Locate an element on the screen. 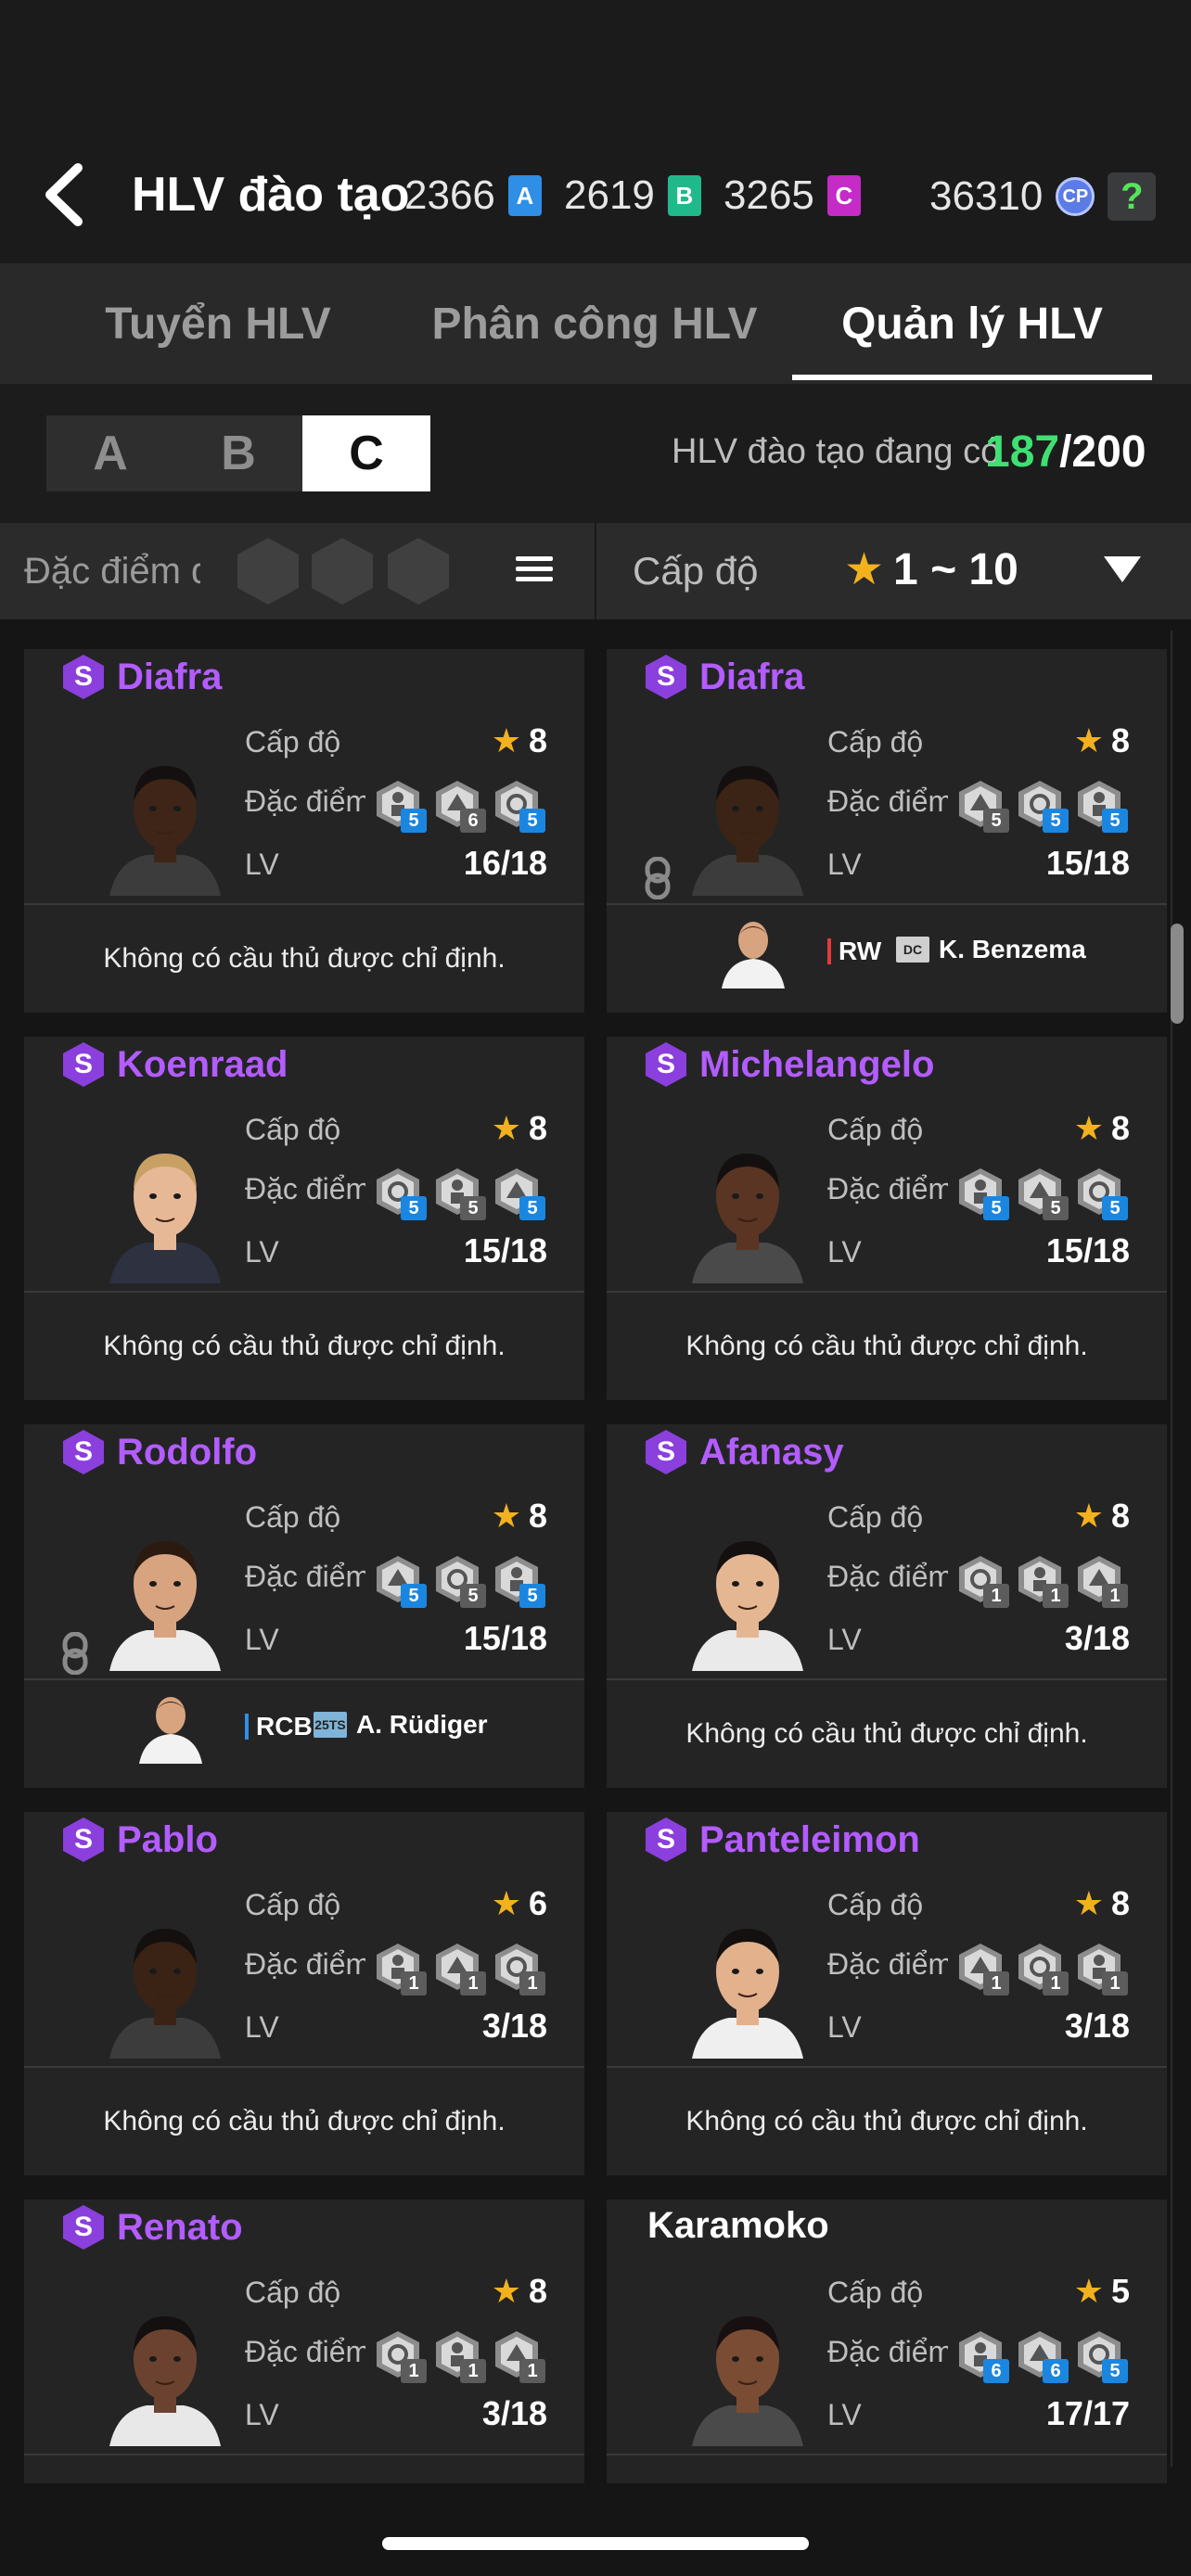  menu-icon is located at coordinates (534, 571).